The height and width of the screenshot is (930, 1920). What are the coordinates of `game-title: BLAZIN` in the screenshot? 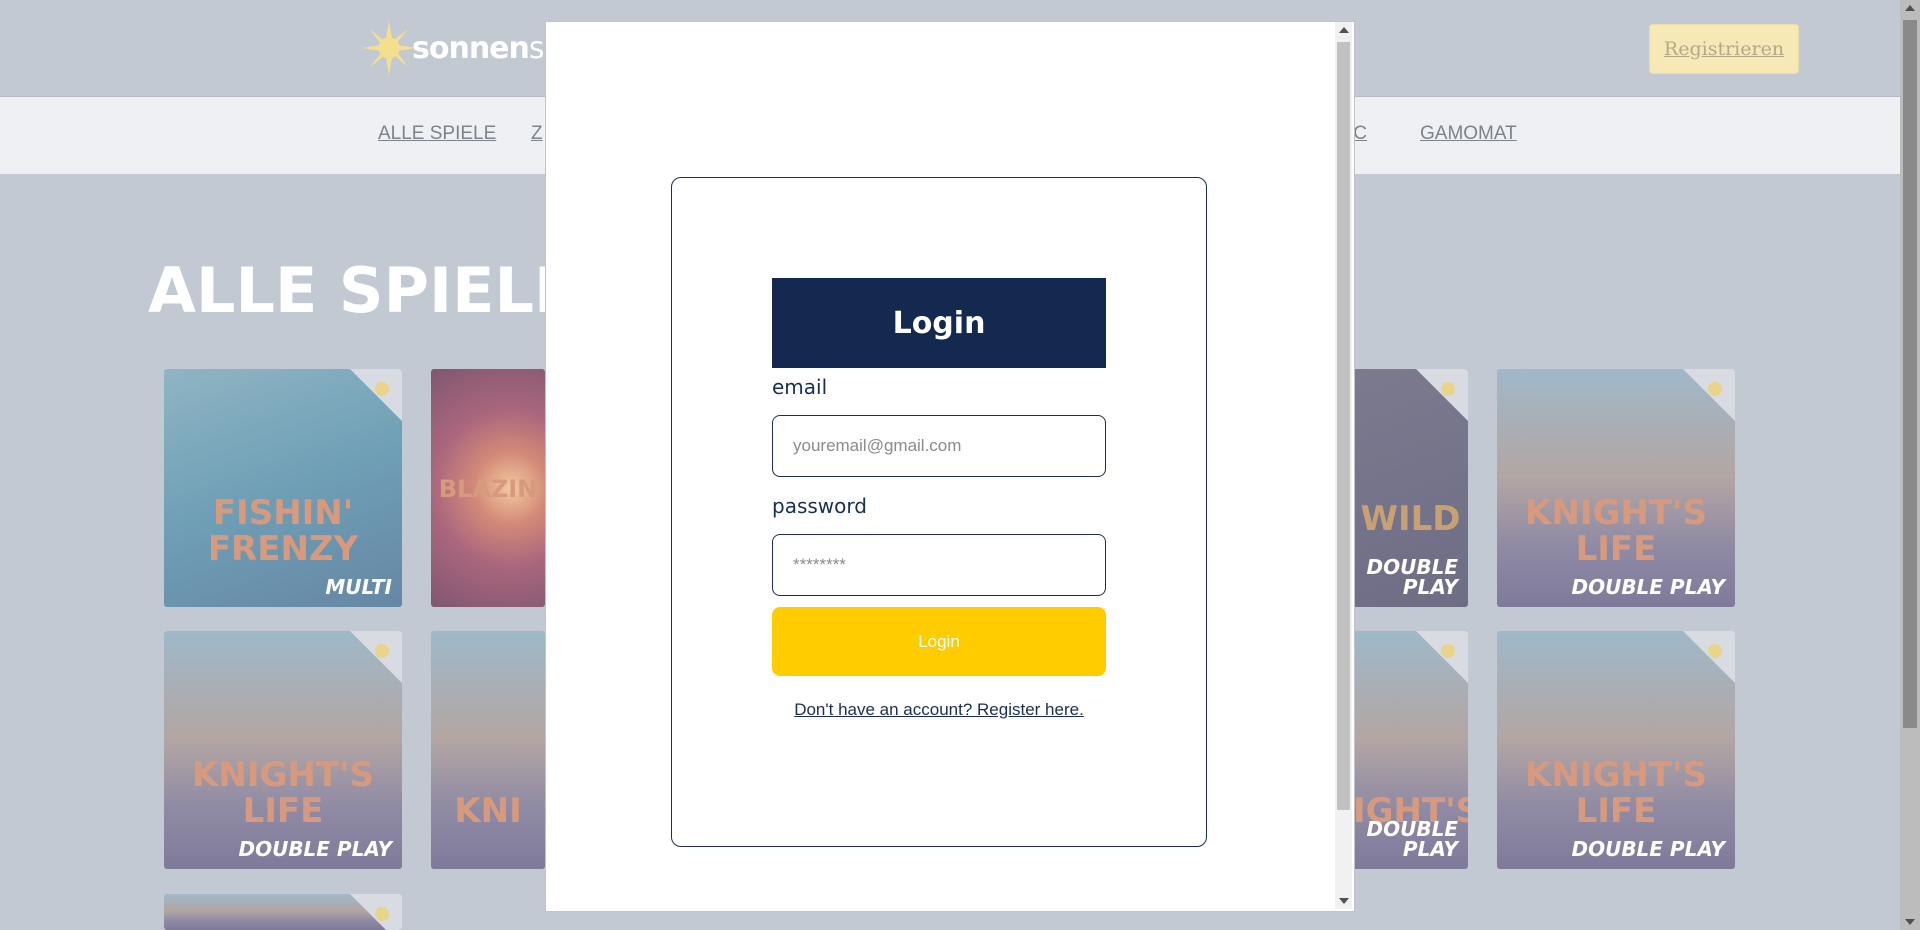 It's located at (488, 489).